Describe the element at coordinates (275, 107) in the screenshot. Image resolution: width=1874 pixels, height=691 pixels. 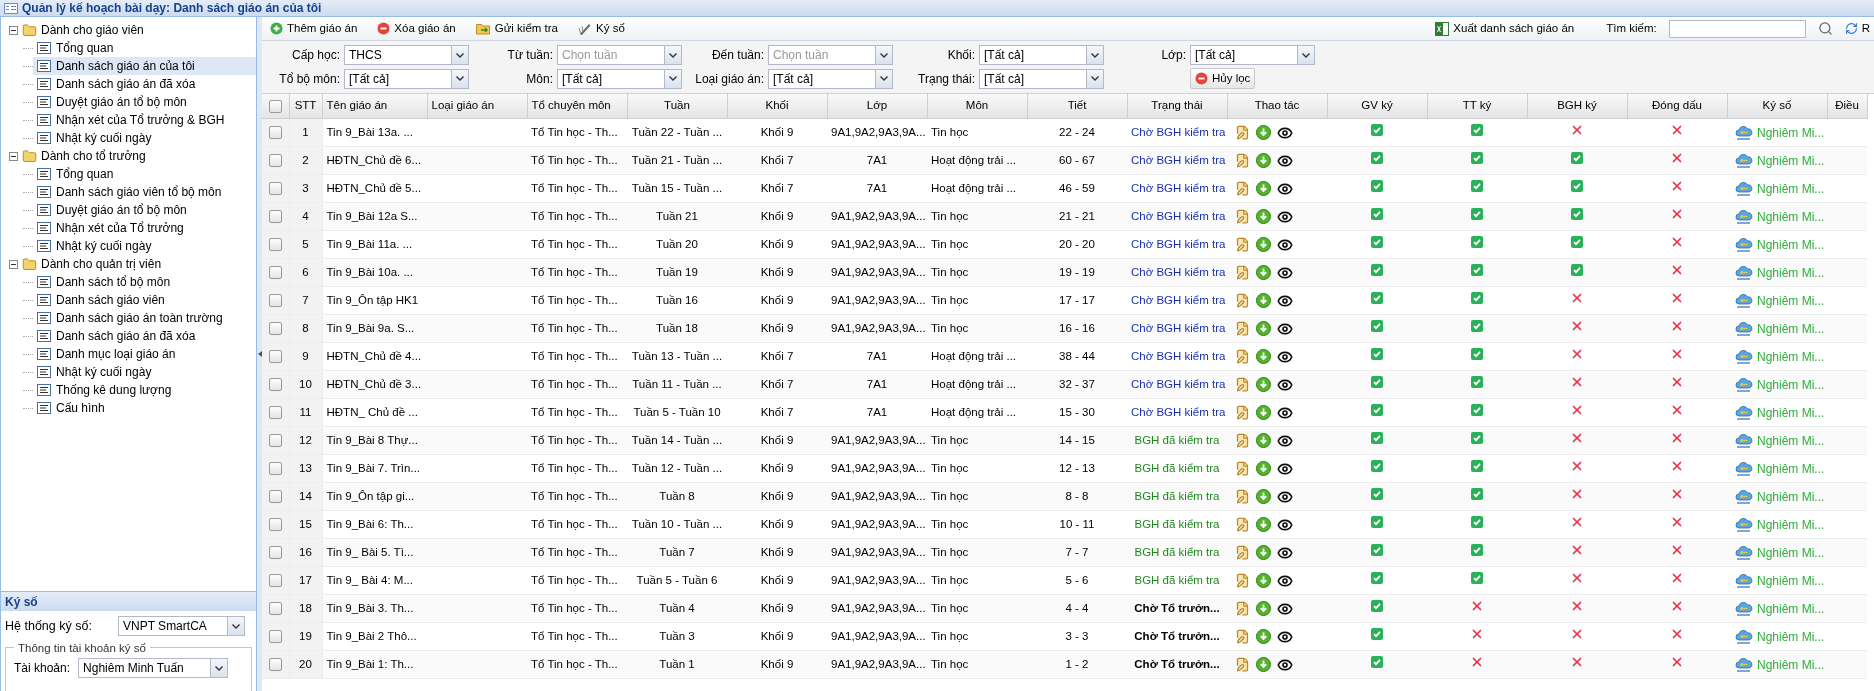
I see `select-all-checkbox` at that location.